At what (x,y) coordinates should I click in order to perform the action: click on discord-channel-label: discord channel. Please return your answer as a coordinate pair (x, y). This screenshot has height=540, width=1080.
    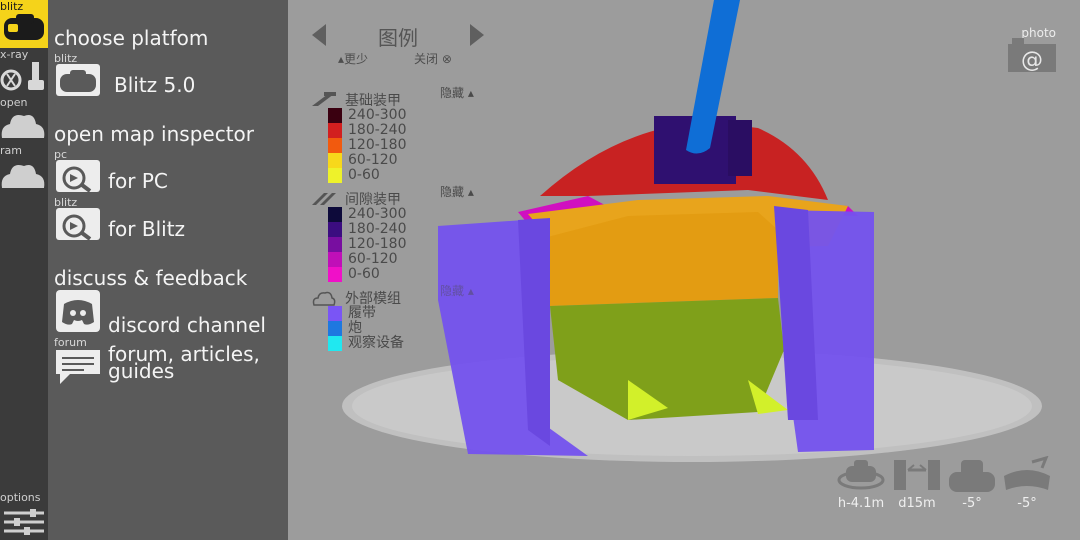
    Looking at the image, I should click on (187, 325).